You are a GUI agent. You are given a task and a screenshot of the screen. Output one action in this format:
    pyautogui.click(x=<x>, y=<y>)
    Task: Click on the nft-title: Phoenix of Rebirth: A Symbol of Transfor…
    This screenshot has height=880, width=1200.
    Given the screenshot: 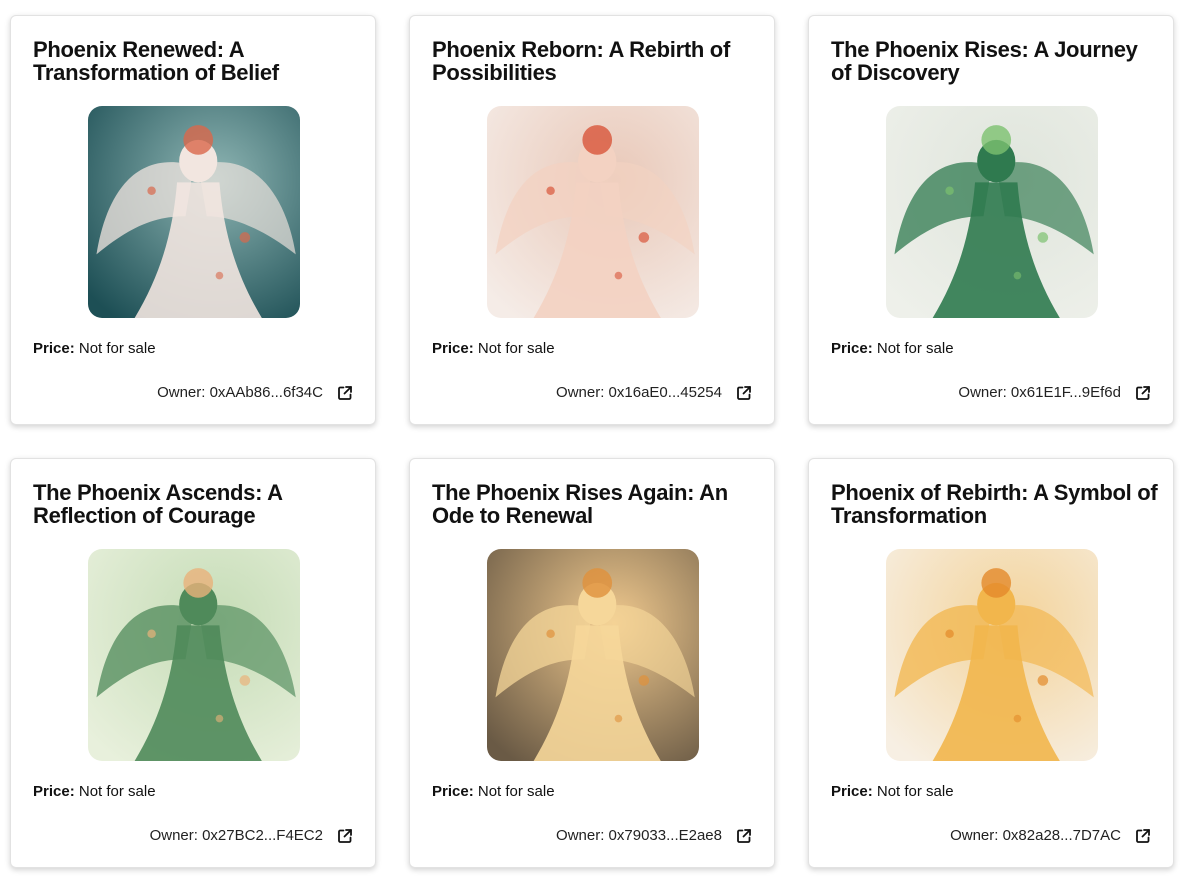 What is the action you would take?
    pyautogui.click(x=996, y=504)
    